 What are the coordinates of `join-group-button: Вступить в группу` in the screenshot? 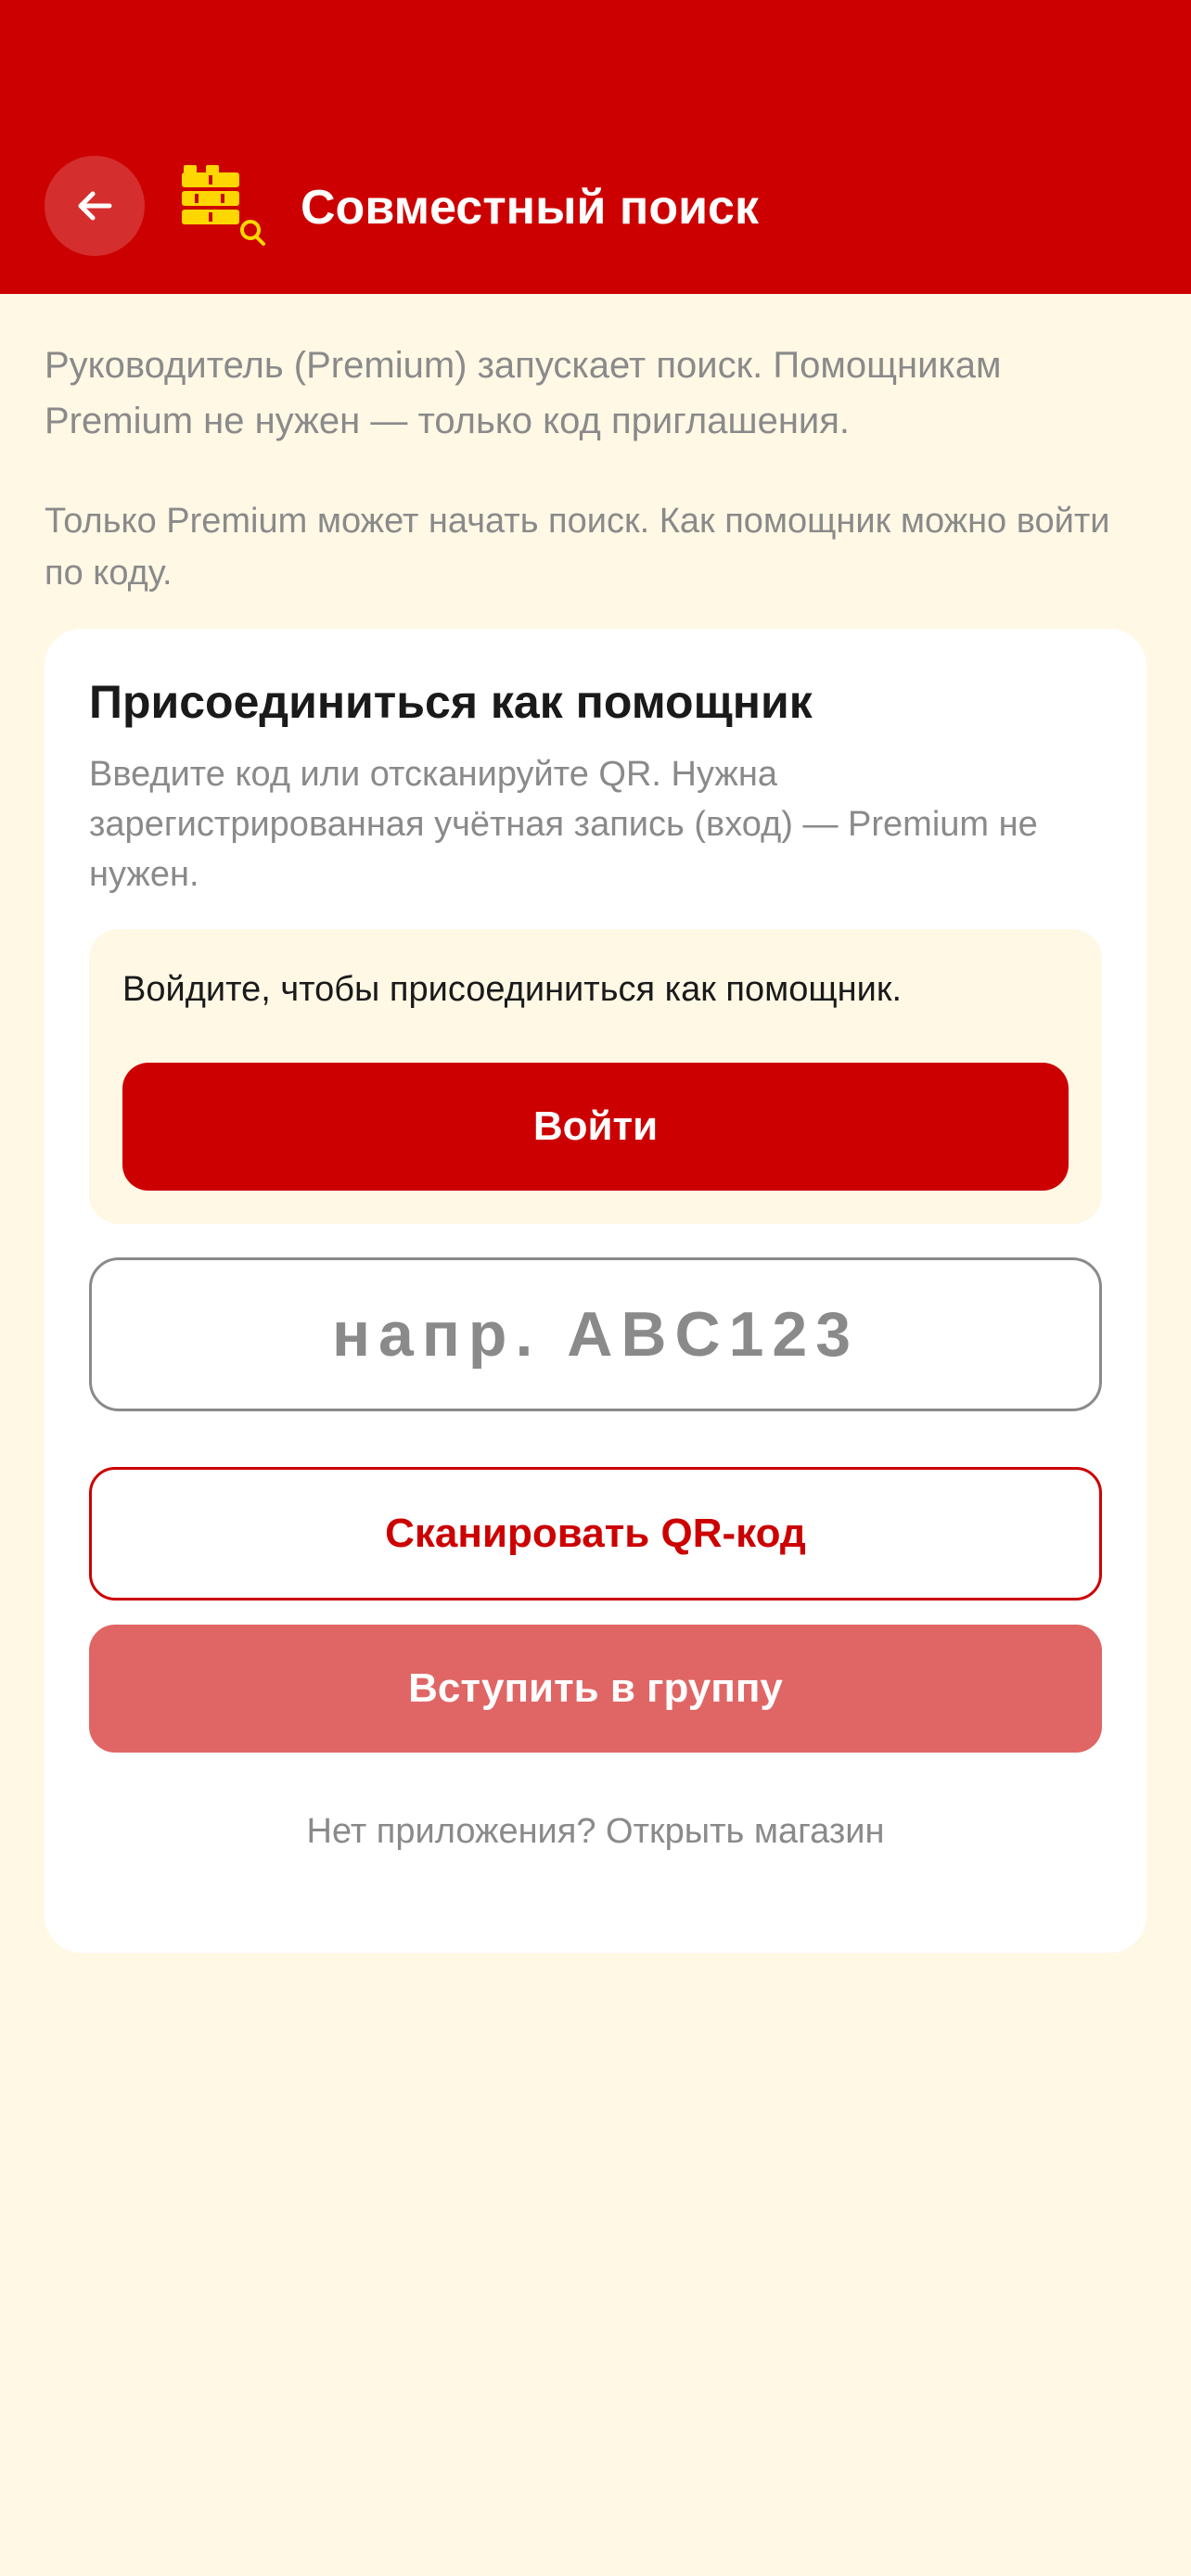 It's located at (595, 1689).